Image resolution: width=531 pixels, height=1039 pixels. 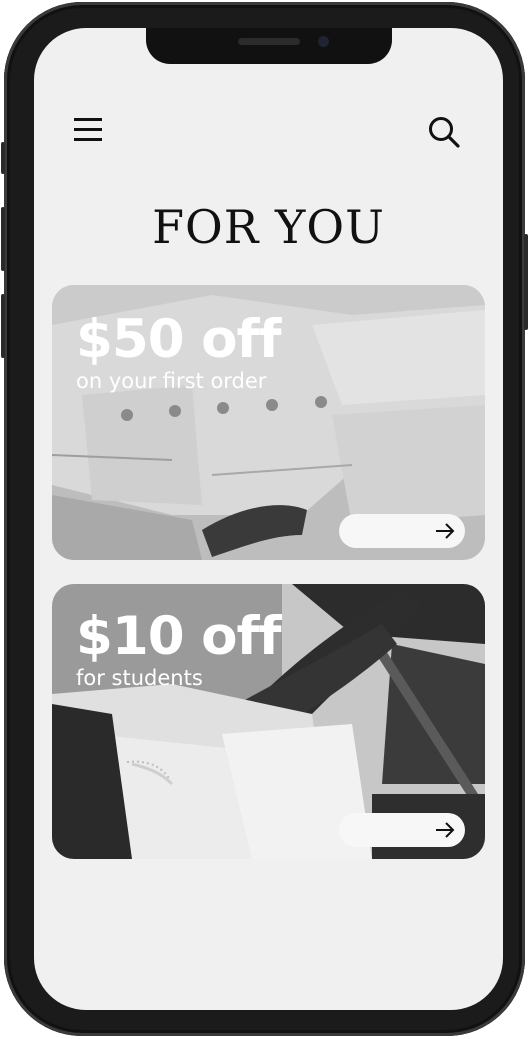 What do you see at coordinates (3, 326) in the screenshot?
I see `volume-down-button` at bounding box center [3, 326].